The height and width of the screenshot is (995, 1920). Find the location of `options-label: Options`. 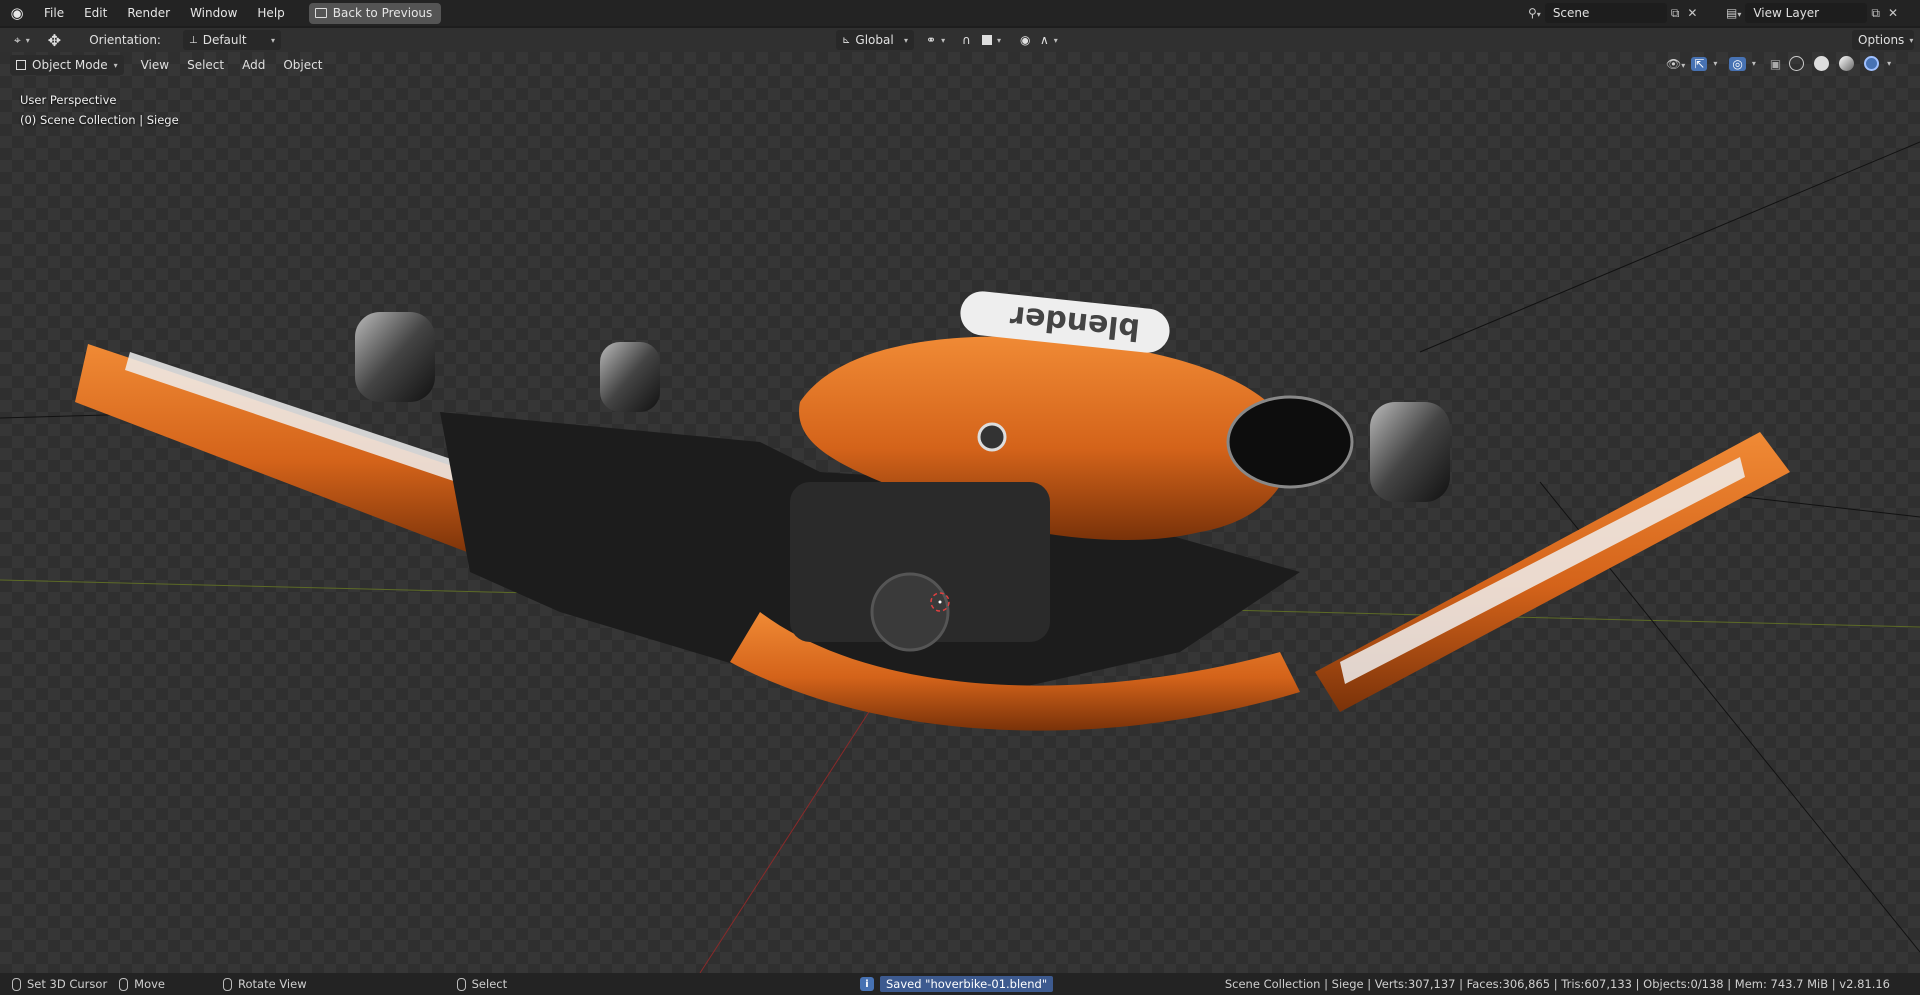

options-label: Options is located at coordinates (1881, 40).